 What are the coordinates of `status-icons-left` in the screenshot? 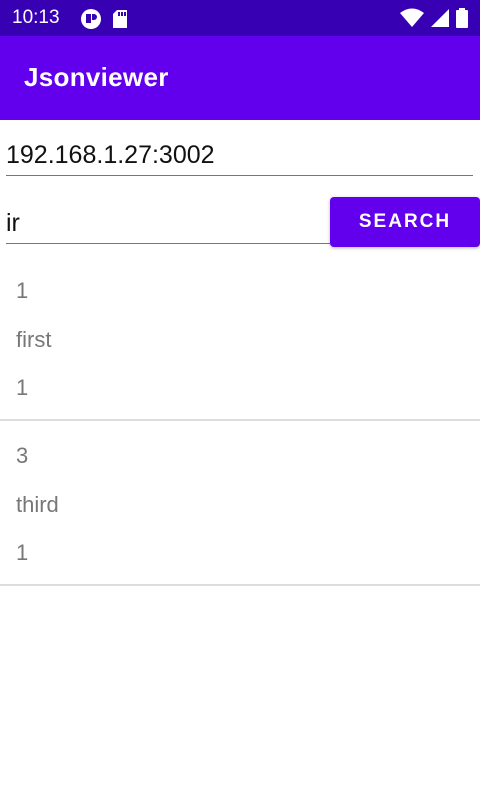 It's located at (104, 19).